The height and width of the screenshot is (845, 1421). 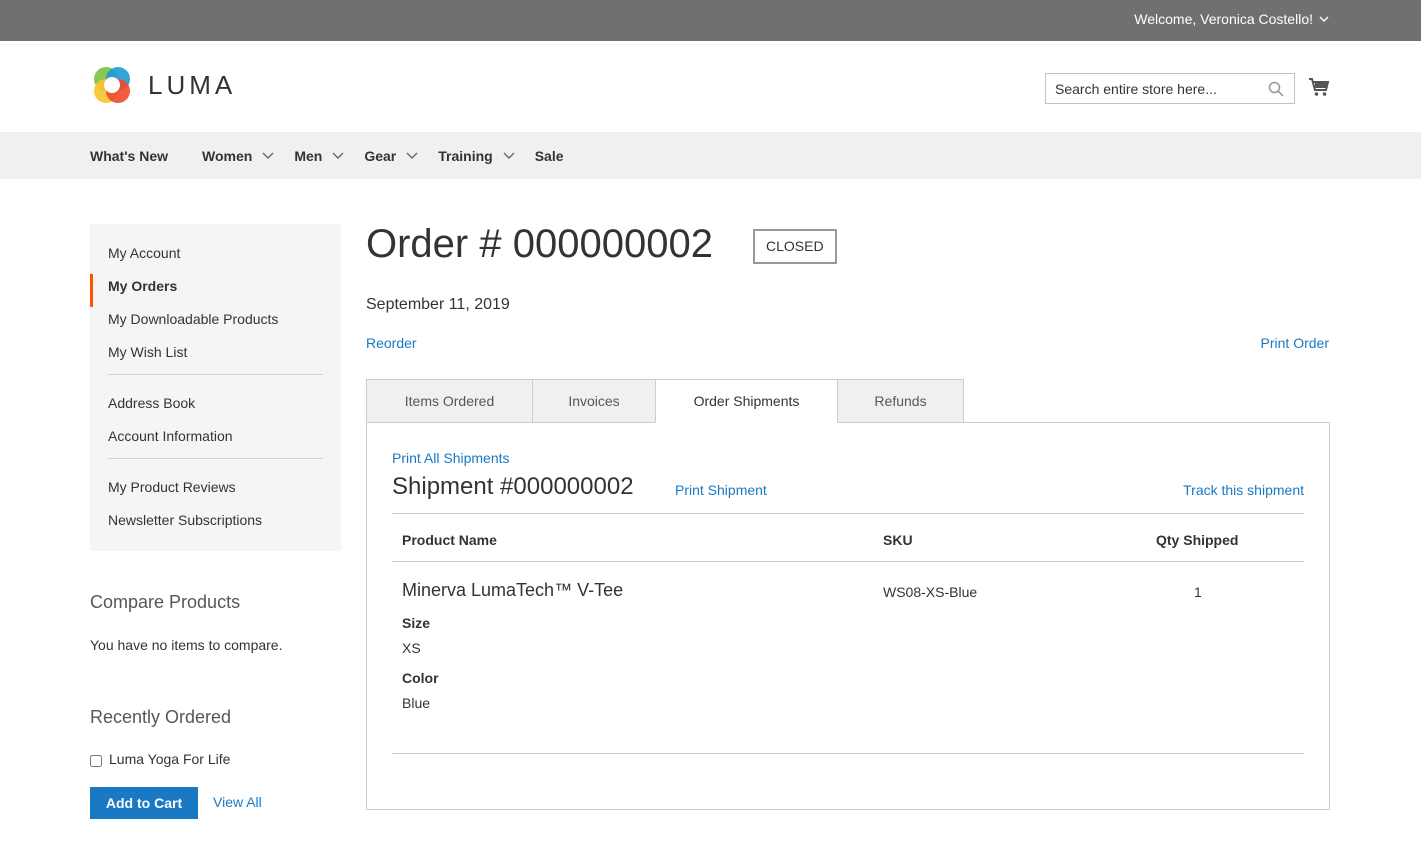 I want to click on sidebar-item-newsletter: Newsletter Subscriptions, so click(x=215, y=524).